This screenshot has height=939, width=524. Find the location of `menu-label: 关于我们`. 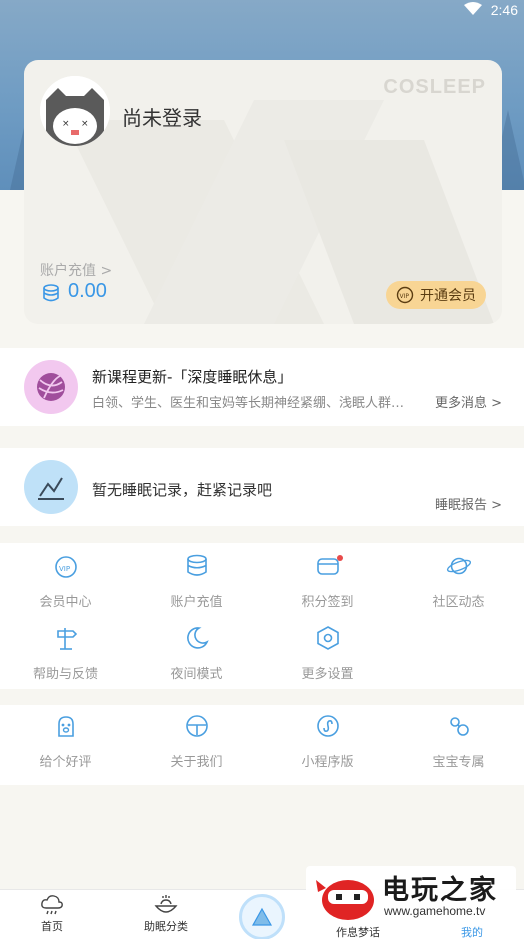

menu-label: 关于我们 is located at coordinates (196, 762).